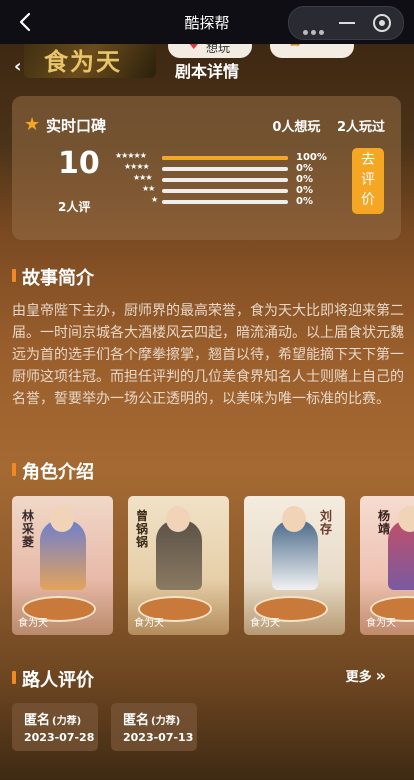  What do you see at coordinates (218, 49) in the screenshot?
I see `want-label: 想玩` at bounding box center [218, 49].